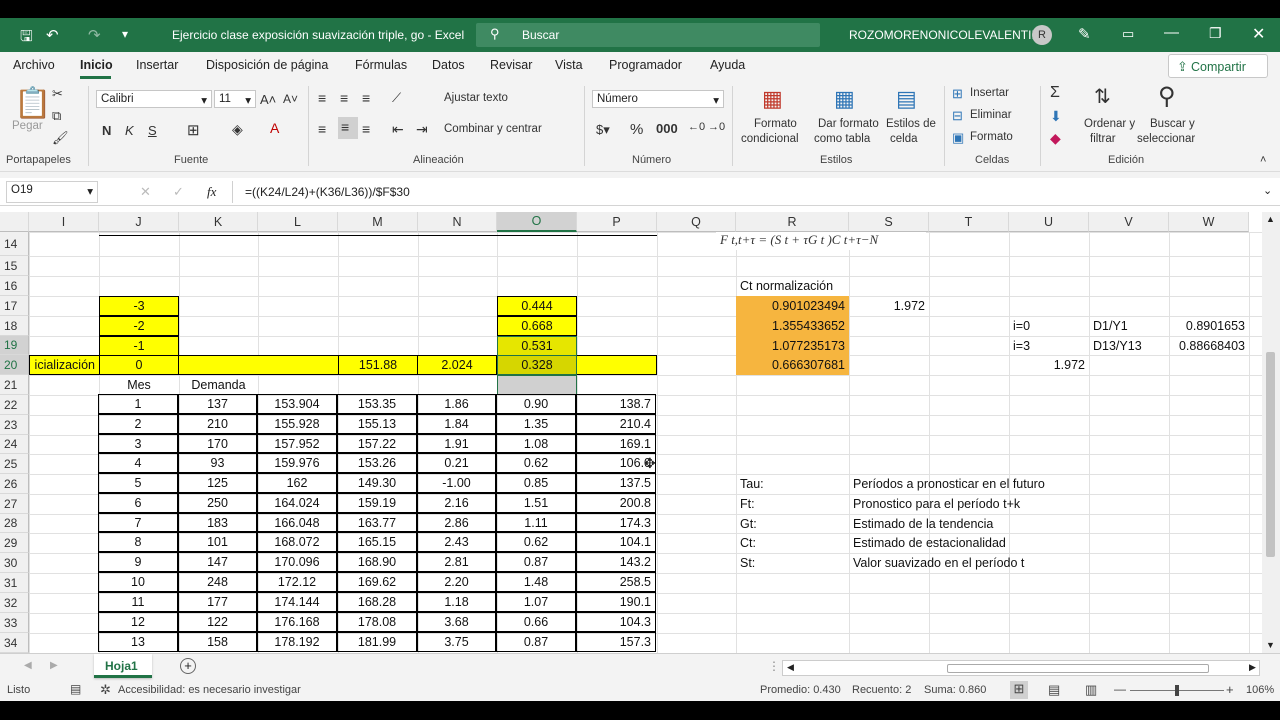 This screenshot has height=720, width=1280. I want to click on share-button: ⇪ Compartir, so click(1218, 66).